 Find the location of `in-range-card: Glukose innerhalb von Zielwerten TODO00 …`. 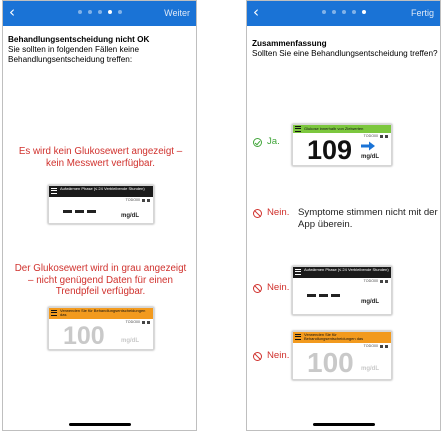

in-range-card: Glukose innerhalb von Zielwerten TODO00 … is located at coordinates (342, 145).